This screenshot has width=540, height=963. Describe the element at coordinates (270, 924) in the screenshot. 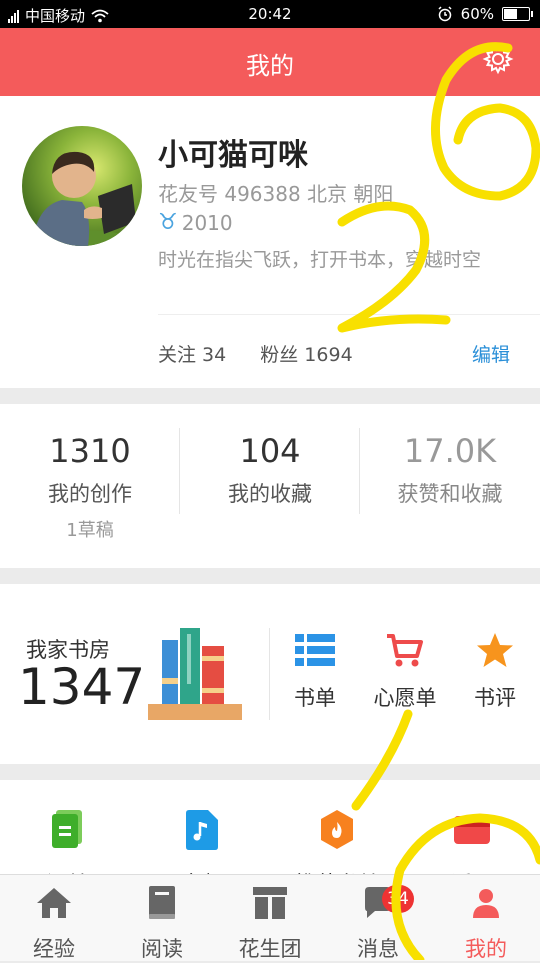

I see `tab-peanut-group: 花生团` at that location.